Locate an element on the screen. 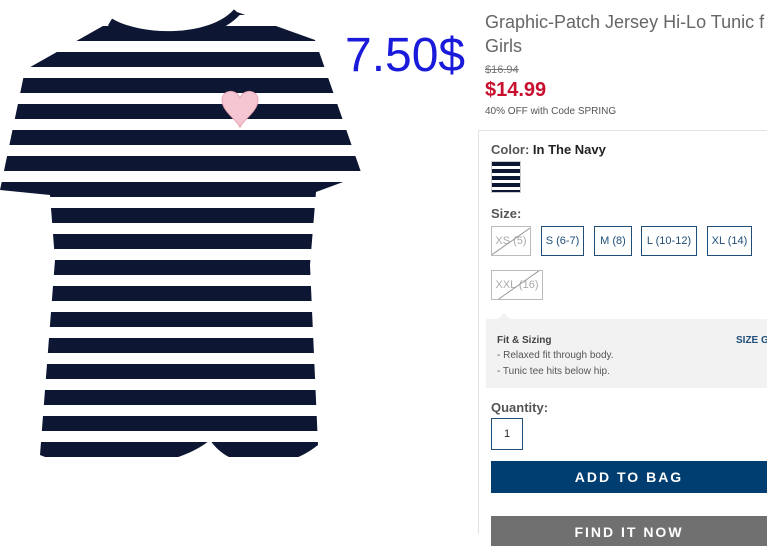 Image resolution: width=767 pixels, height=546 pixels. add-to-bag-button: ADD TO BAG is located at coordinates (629, 477).